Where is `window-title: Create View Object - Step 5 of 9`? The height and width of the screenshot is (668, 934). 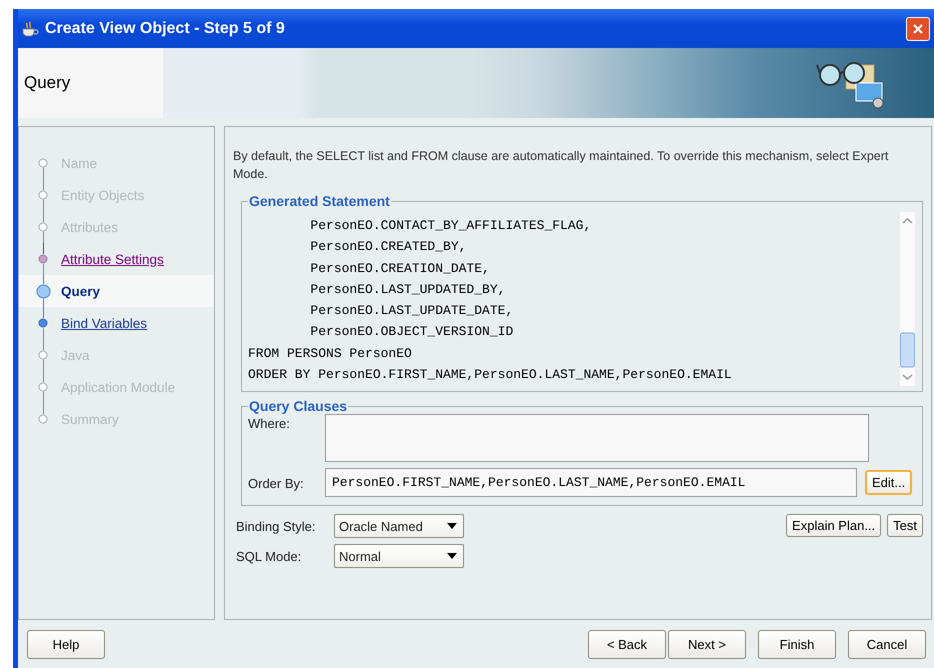 window-title: Create View Object - Step 5 of 9 is located at coordinates (165, 29).